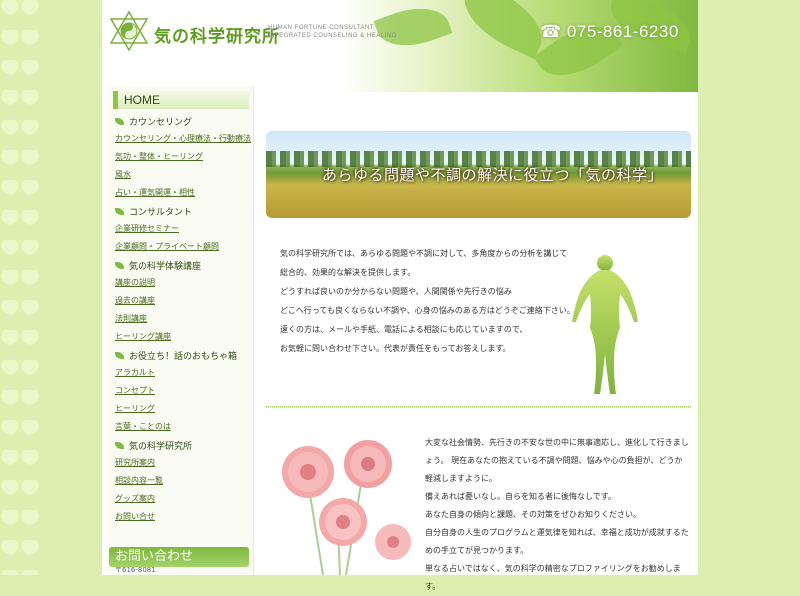  What do you see at coordinates (424, 253) in the screenshot?
I see `intro-line: 気の科学研究所では、あらゆる問題や不調に対して、多角度からの分析を講じて` at bounding box center [424, 253].